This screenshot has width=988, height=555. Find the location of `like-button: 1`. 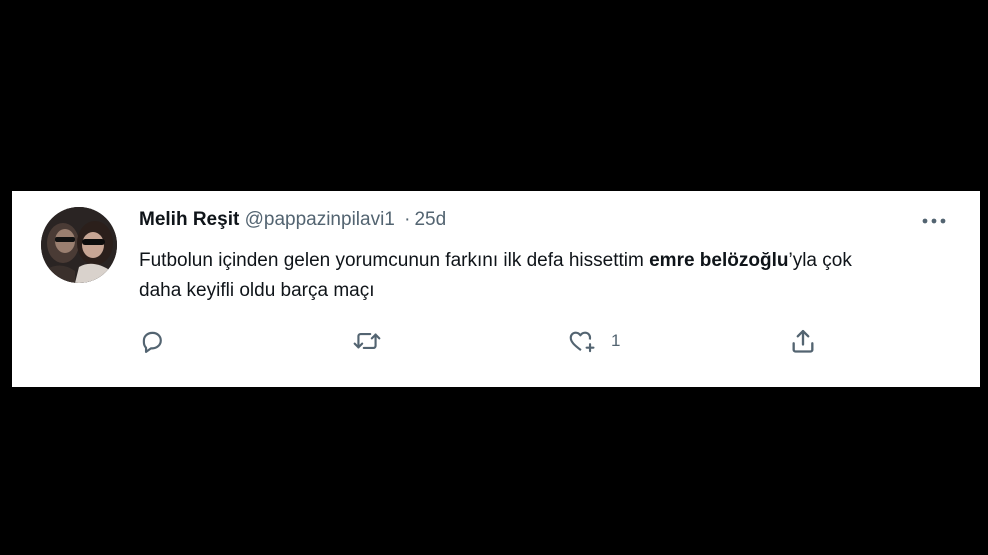

like-button: 1 is located at coordinates (593, 341).